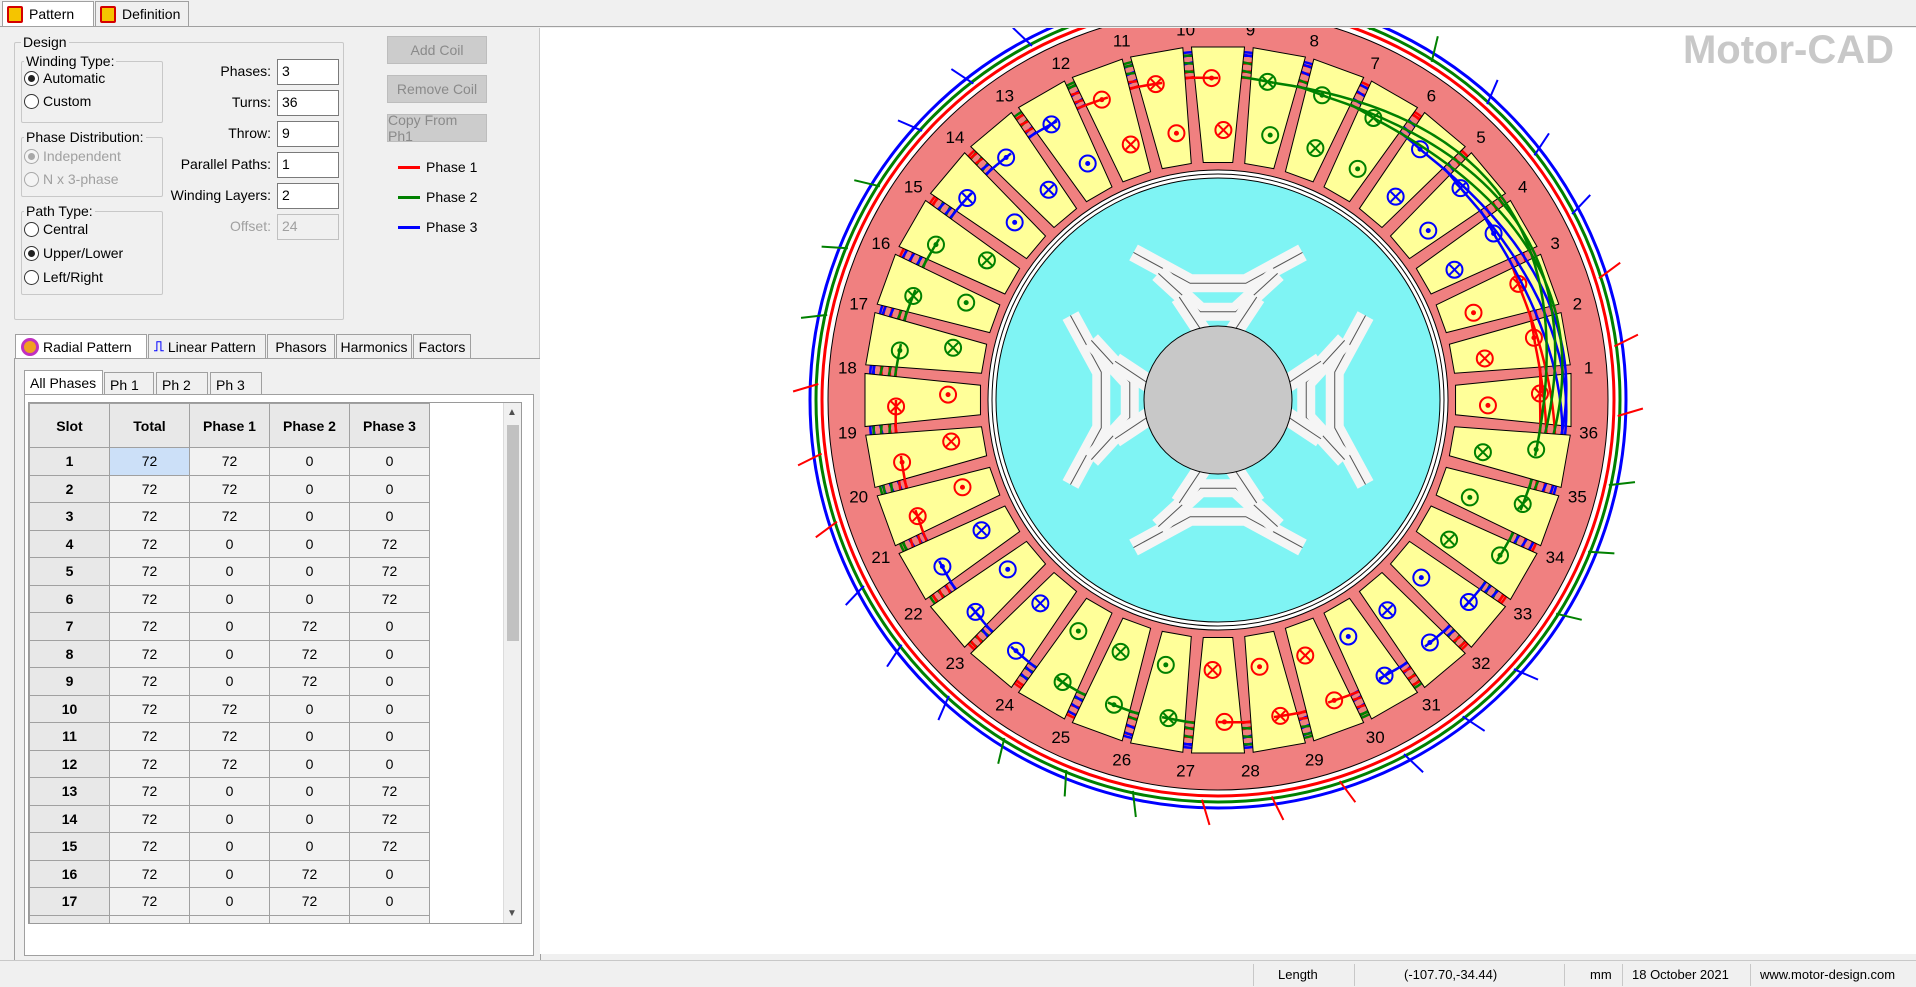 The image size is (1916, 987). Describe the element at coordinates (309, 425) in the screenshot. I see `col-phase2: Phase 2` at that location.